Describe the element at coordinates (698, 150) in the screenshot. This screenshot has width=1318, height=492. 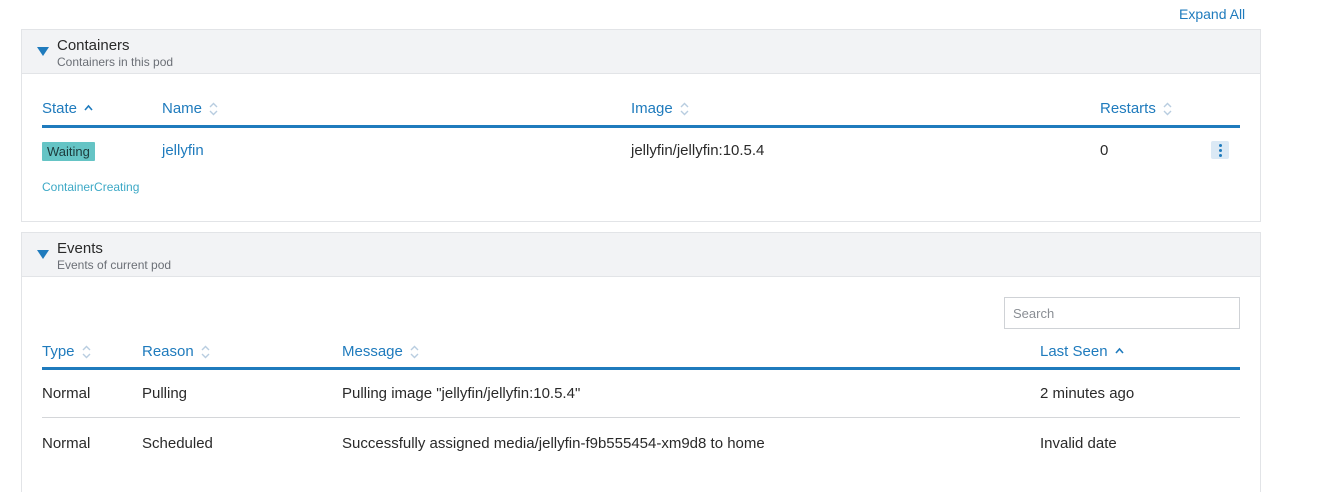
I see `container-image: jellyfin/jellyfin:10.5.4` at that location.